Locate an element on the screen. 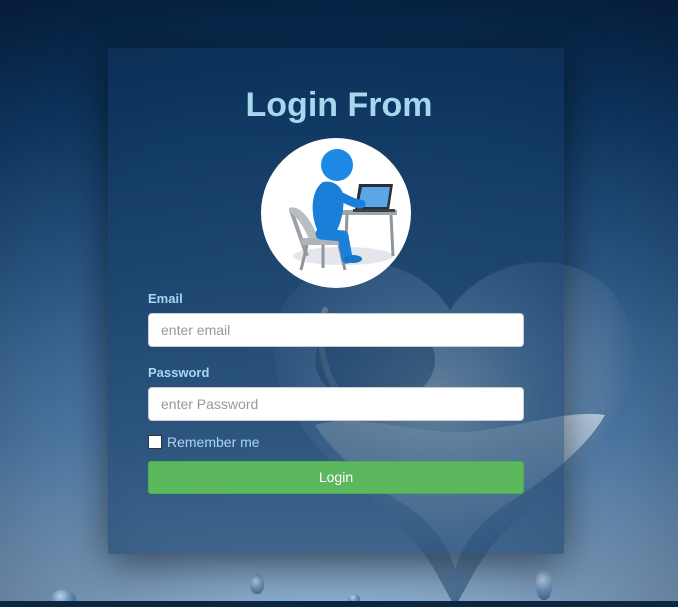 The width and height of the screenshot is (678, 607). bottom-band is located at coordinates (339, 604).